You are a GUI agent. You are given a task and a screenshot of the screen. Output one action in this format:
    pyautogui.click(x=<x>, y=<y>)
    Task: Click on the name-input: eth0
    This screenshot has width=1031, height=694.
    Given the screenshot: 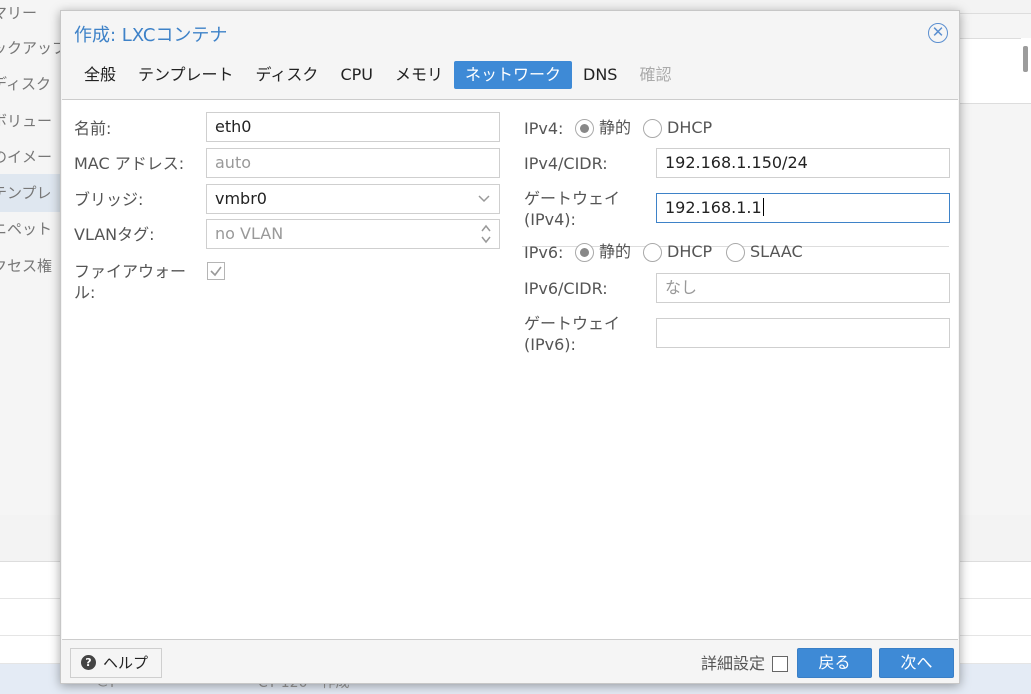 What is the action you would take?
    pyautogui.click(x=353, y=127)
    